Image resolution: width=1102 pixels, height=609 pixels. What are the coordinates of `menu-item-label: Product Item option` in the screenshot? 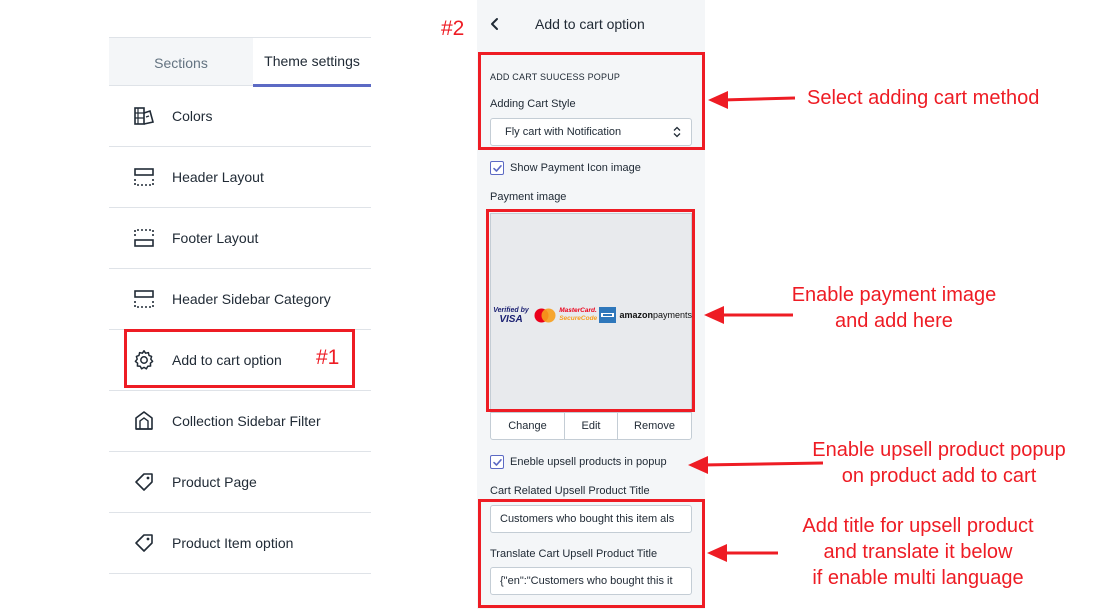 It's located at (233, 543).